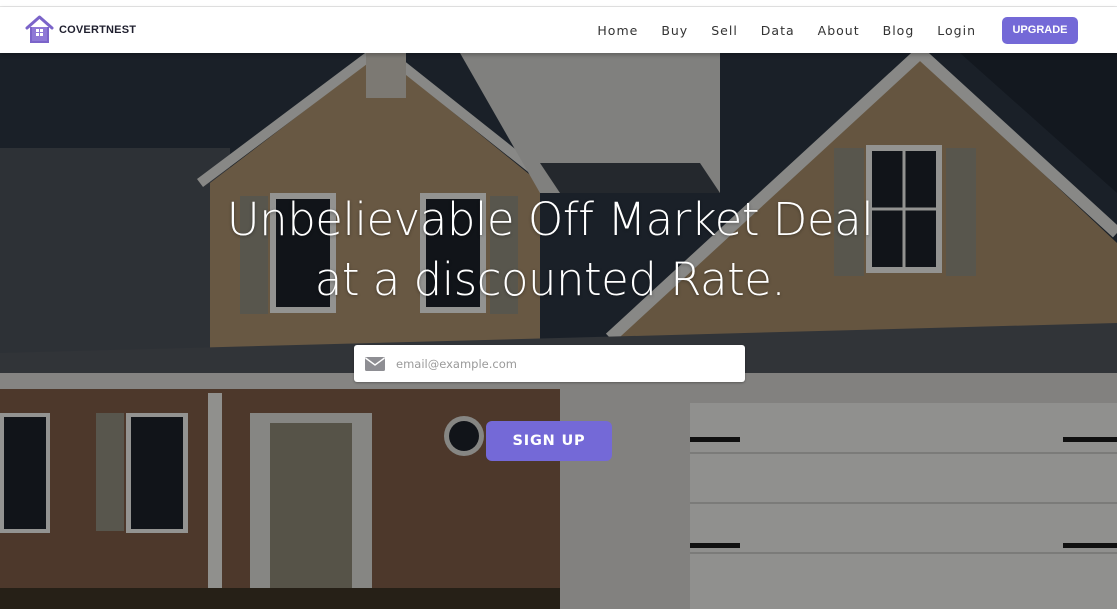  Describe the element at coordinates (98, 30) in the screenshot. I see `brand-name: COVERTNEST` at that location.